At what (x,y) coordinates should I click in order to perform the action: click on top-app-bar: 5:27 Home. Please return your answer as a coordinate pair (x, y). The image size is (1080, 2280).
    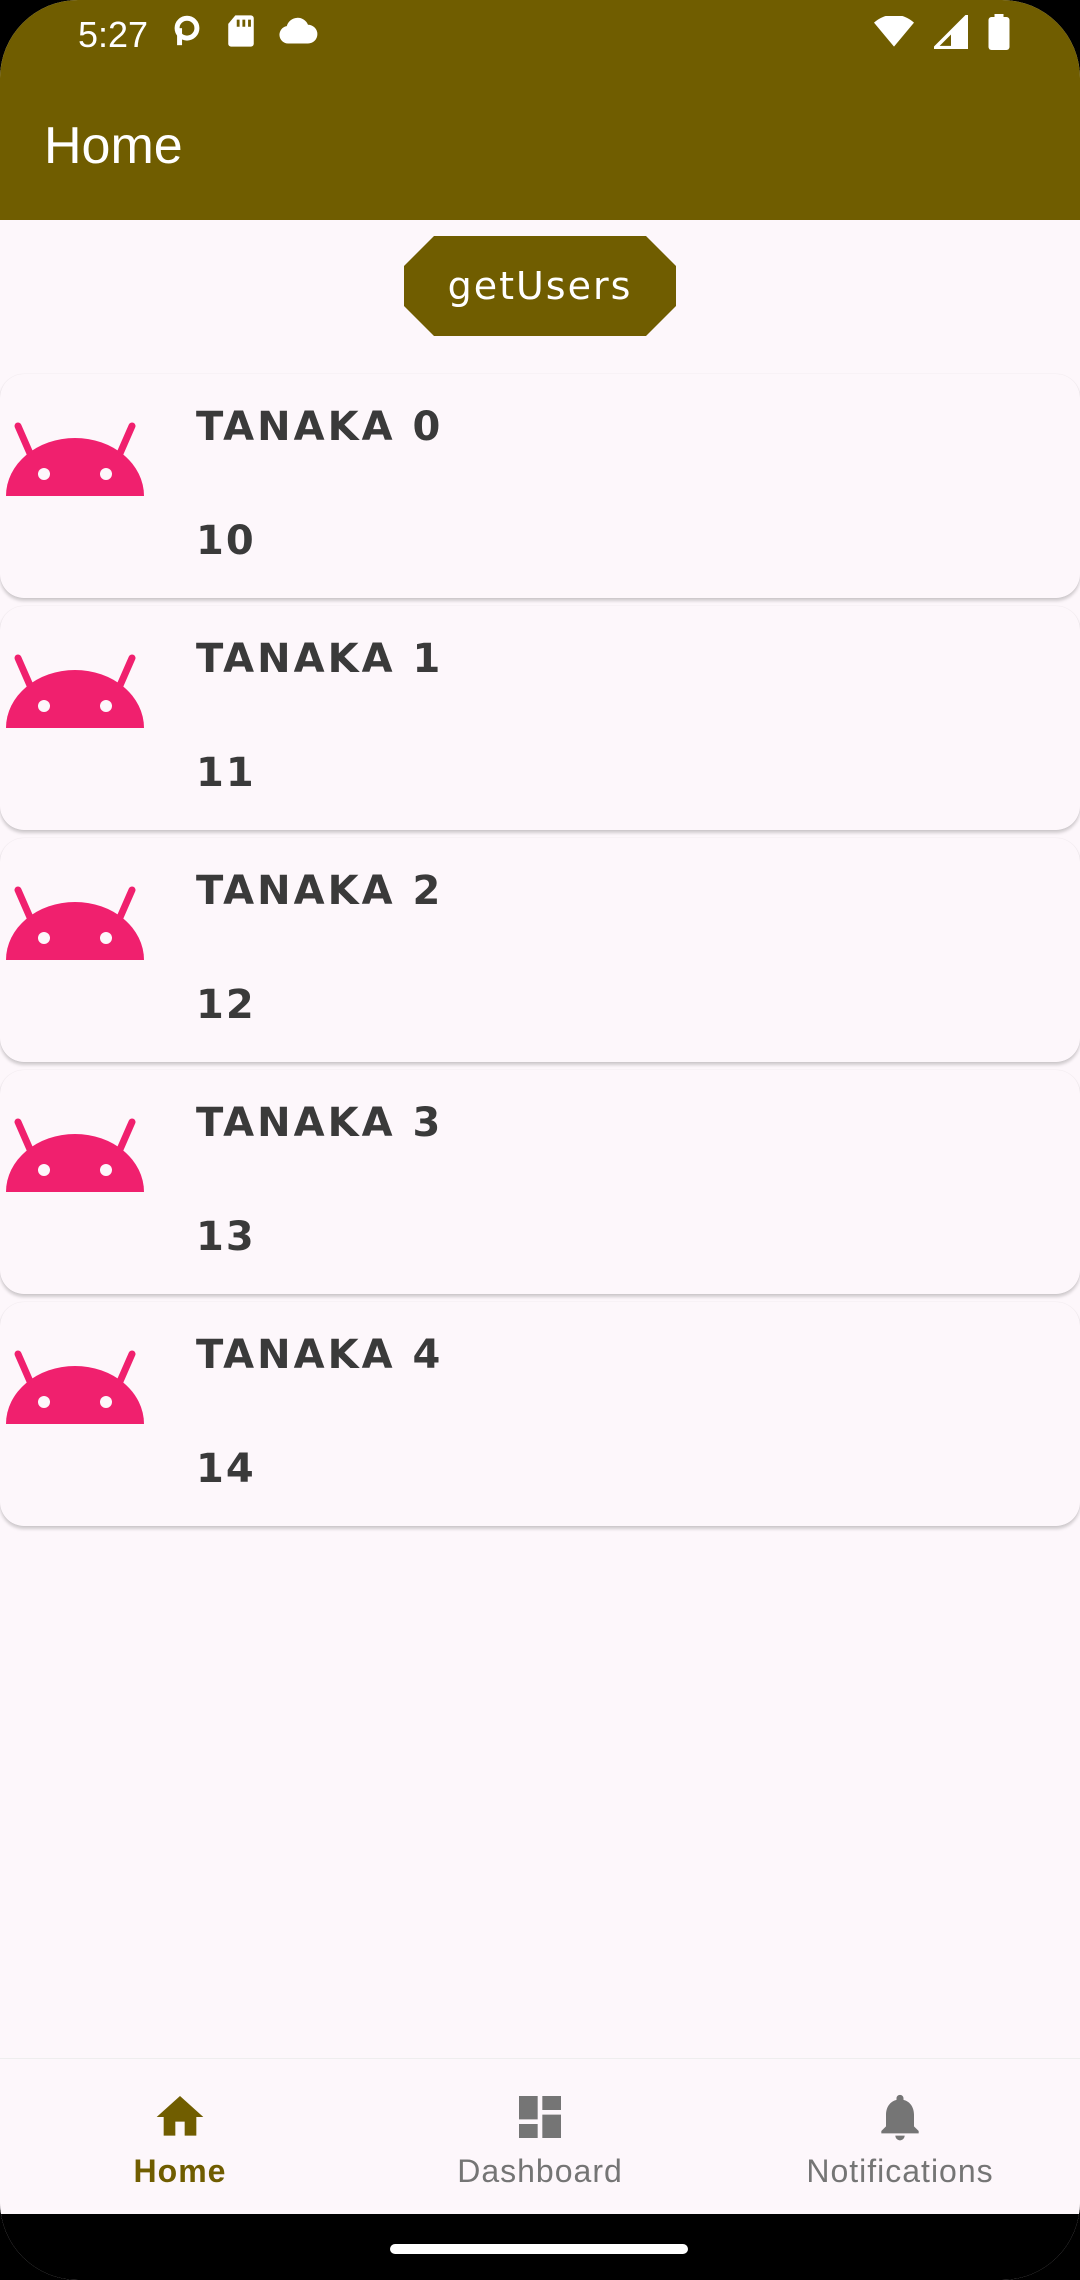
    Looking at the image, I should click on (540, 110).